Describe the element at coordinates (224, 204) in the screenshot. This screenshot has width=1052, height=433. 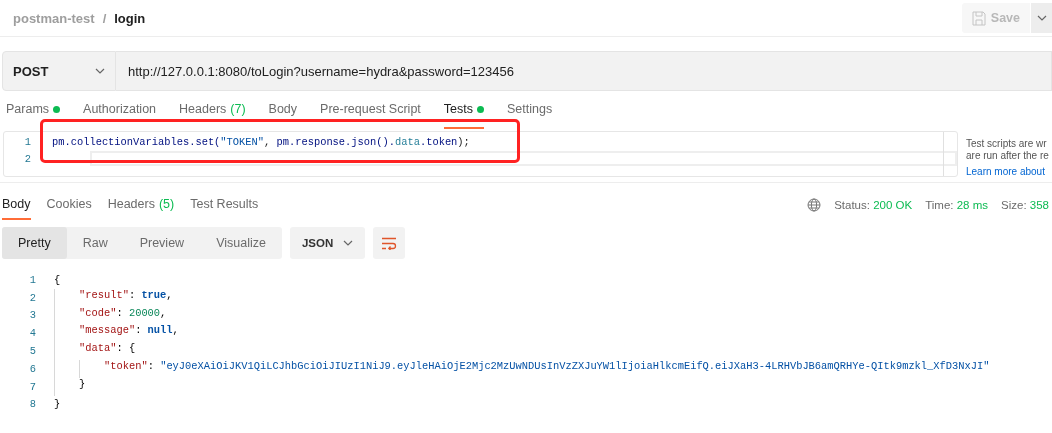
I see `response-tab: Test Results` at that location.